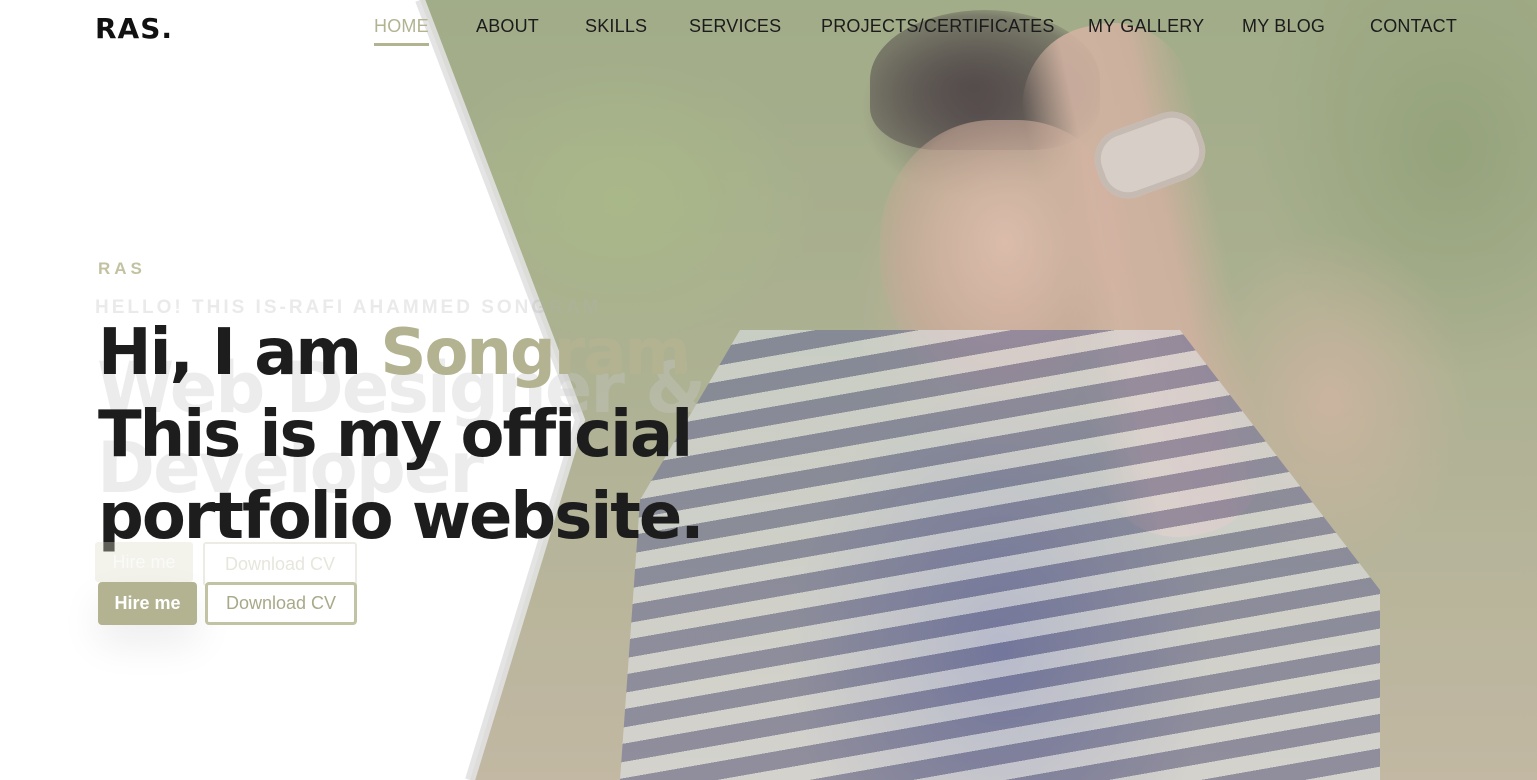 This screenshot has width=1537, height=780. Describe the element at coordinates (281, 603) in the screenshot. I see `download-cv-button: Download CV` at that location.